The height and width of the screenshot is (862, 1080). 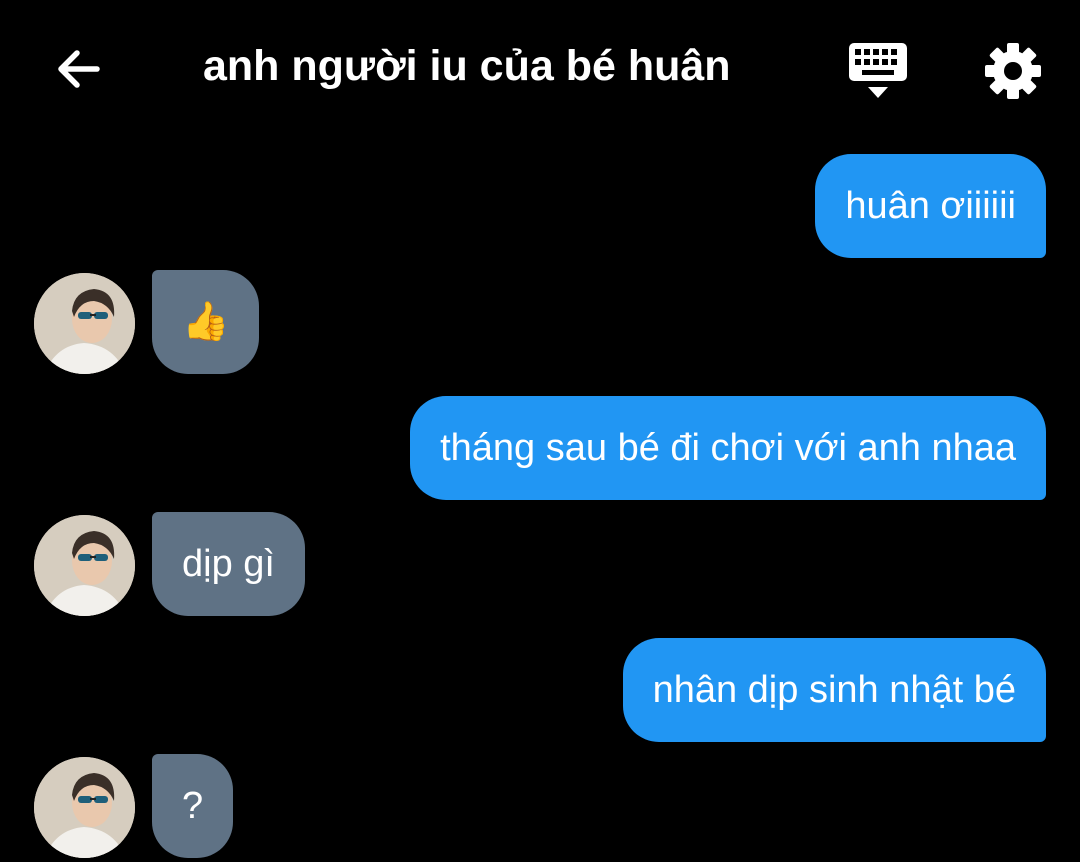 I want to click on chat-title: anh người iu của bé huân, so click(x=467, y=66).